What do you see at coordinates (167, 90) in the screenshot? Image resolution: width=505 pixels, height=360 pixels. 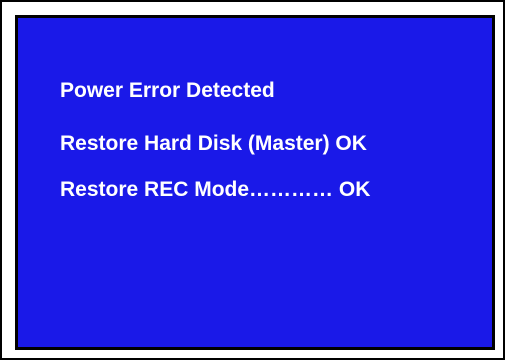 I see `power-error-message: Power Error Detected` at bounding box center [167, 90].